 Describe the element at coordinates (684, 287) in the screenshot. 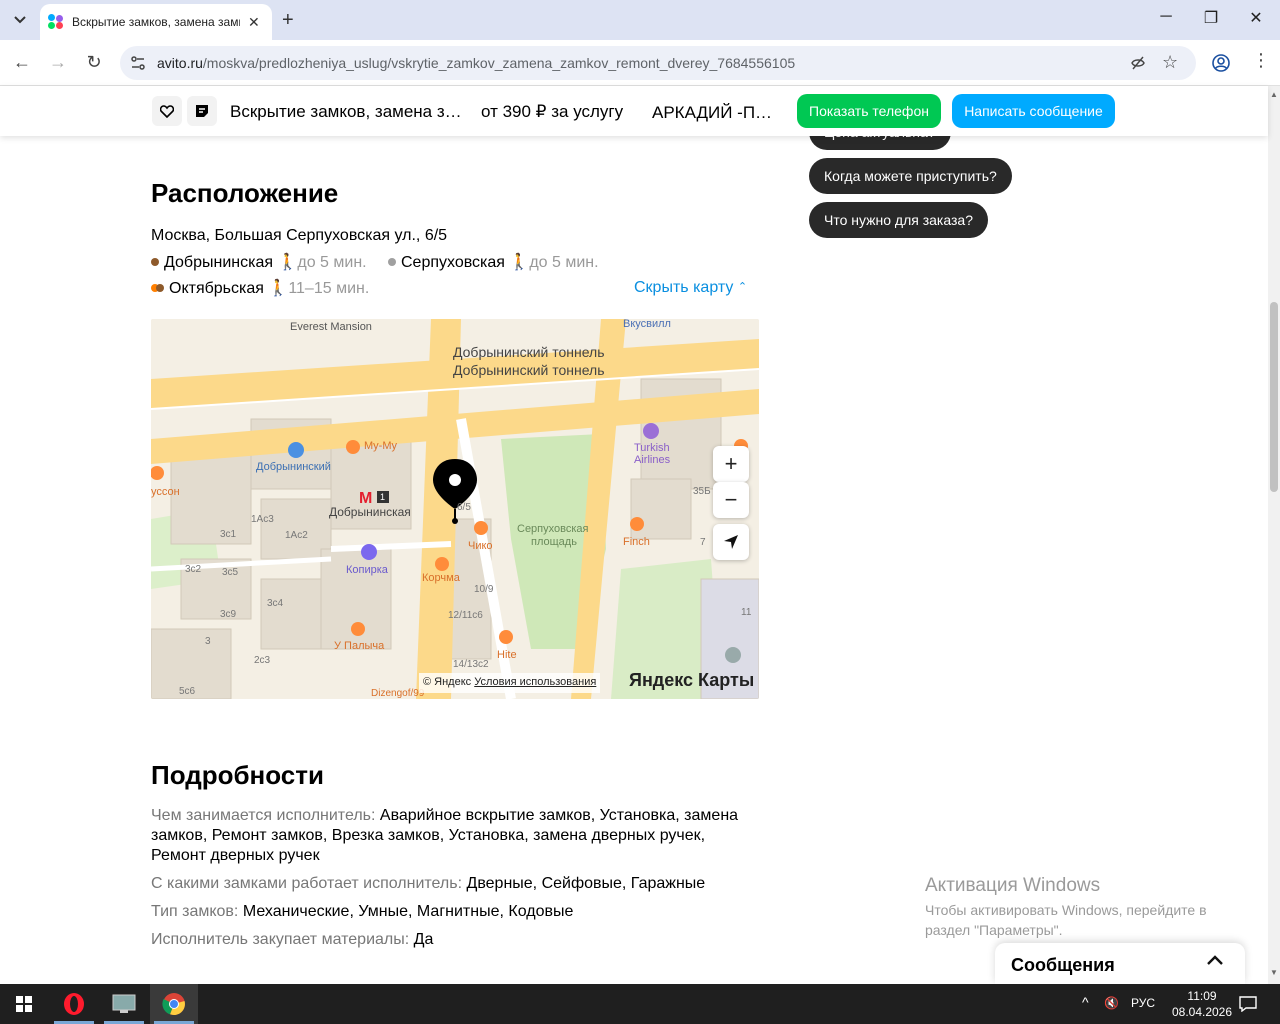

I see `hide-map-label: Скрыть карту` at that location.